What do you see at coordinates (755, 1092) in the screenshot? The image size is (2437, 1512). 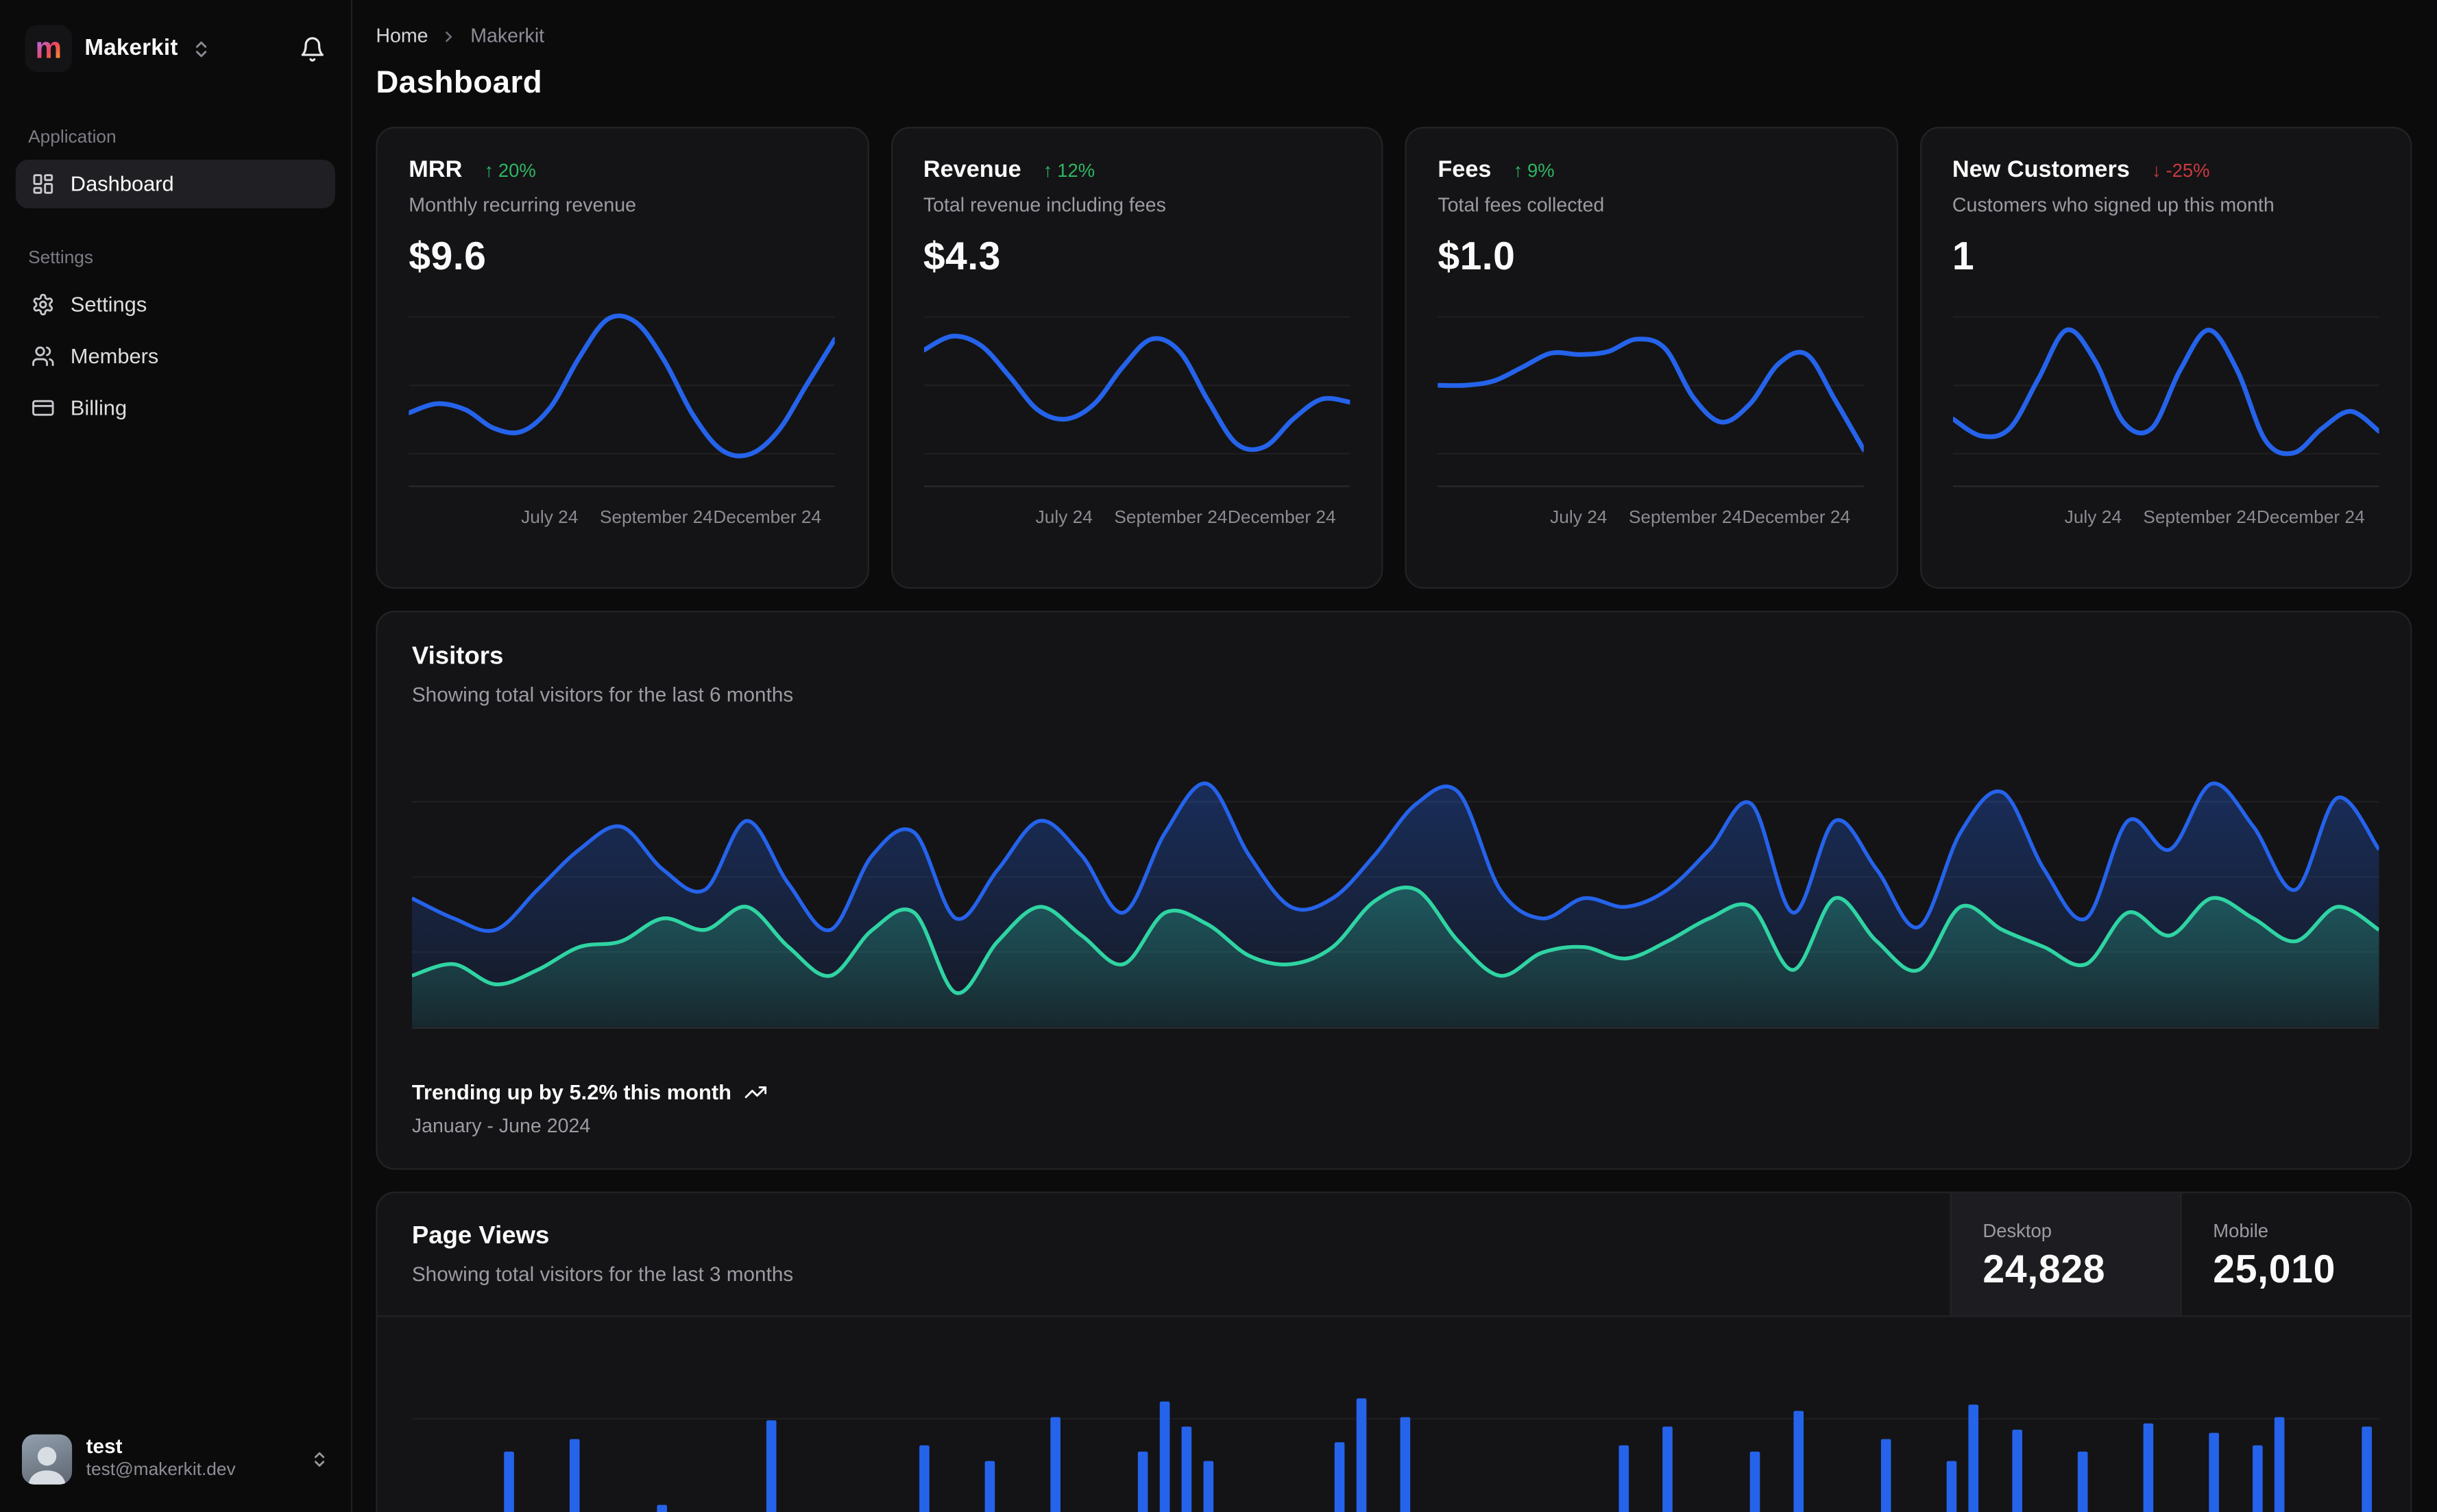 I see `trending-up-icon` at bounding box center [755, 1092].